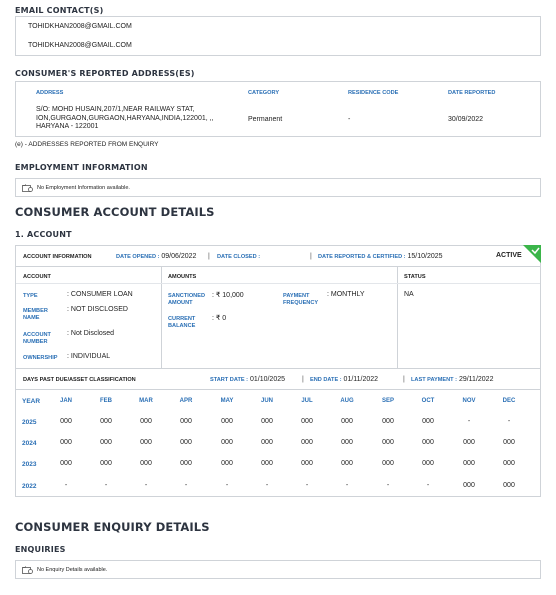 The image size is (556, 595). What do you see at coordinates (112, 527) in the screenshot?
I see `enquiry-section-title: CONSUMER ENQUIRY DETAILS` at bounding box center [112, 527].